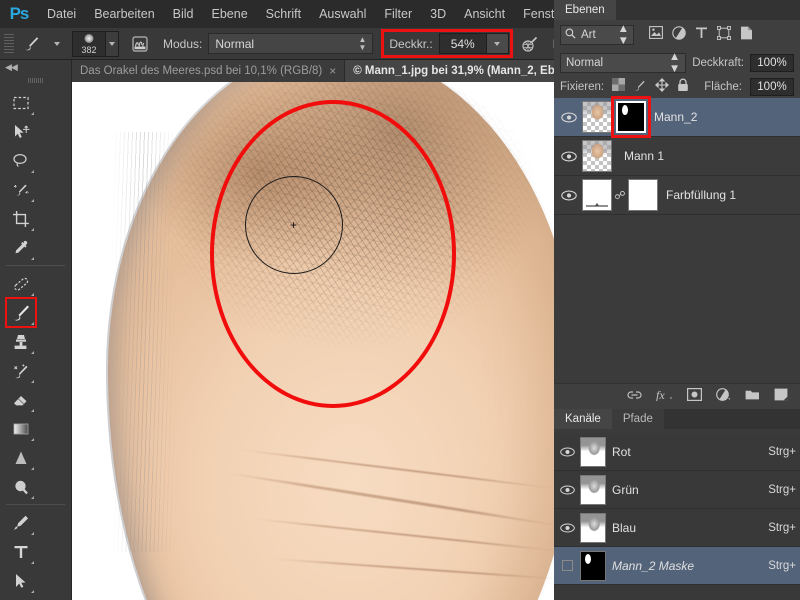 This screenshot has width=800, height=600. I want to click on fill-layer-thumbnail, so click(597, 195).